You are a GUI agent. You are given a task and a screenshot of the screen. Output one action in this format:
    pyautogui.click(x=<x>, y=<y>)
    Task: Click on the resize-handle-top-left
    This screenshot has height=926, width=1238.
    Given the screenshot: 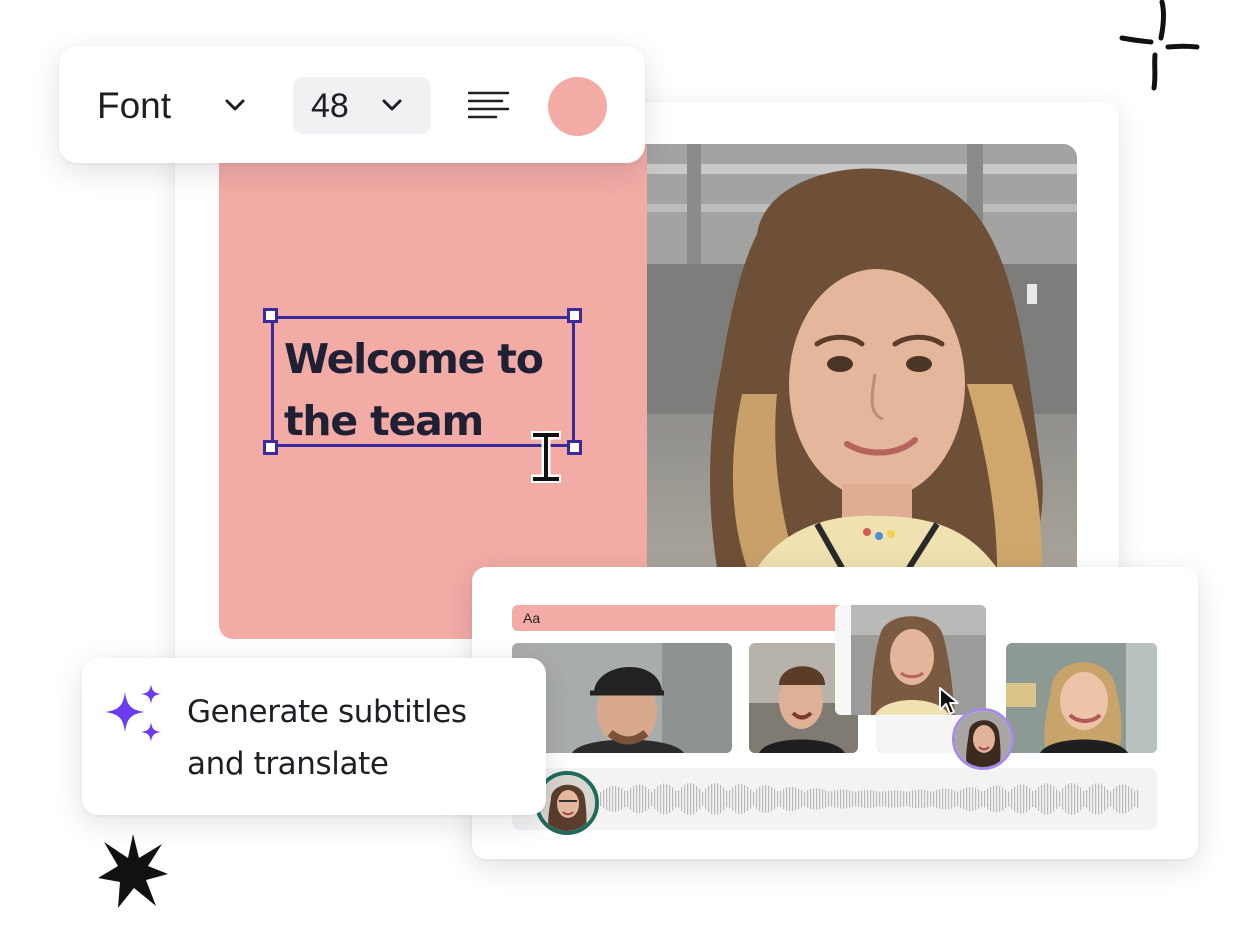 What is the action you would take?
    pyautogui.click(x=270, y=315)
    